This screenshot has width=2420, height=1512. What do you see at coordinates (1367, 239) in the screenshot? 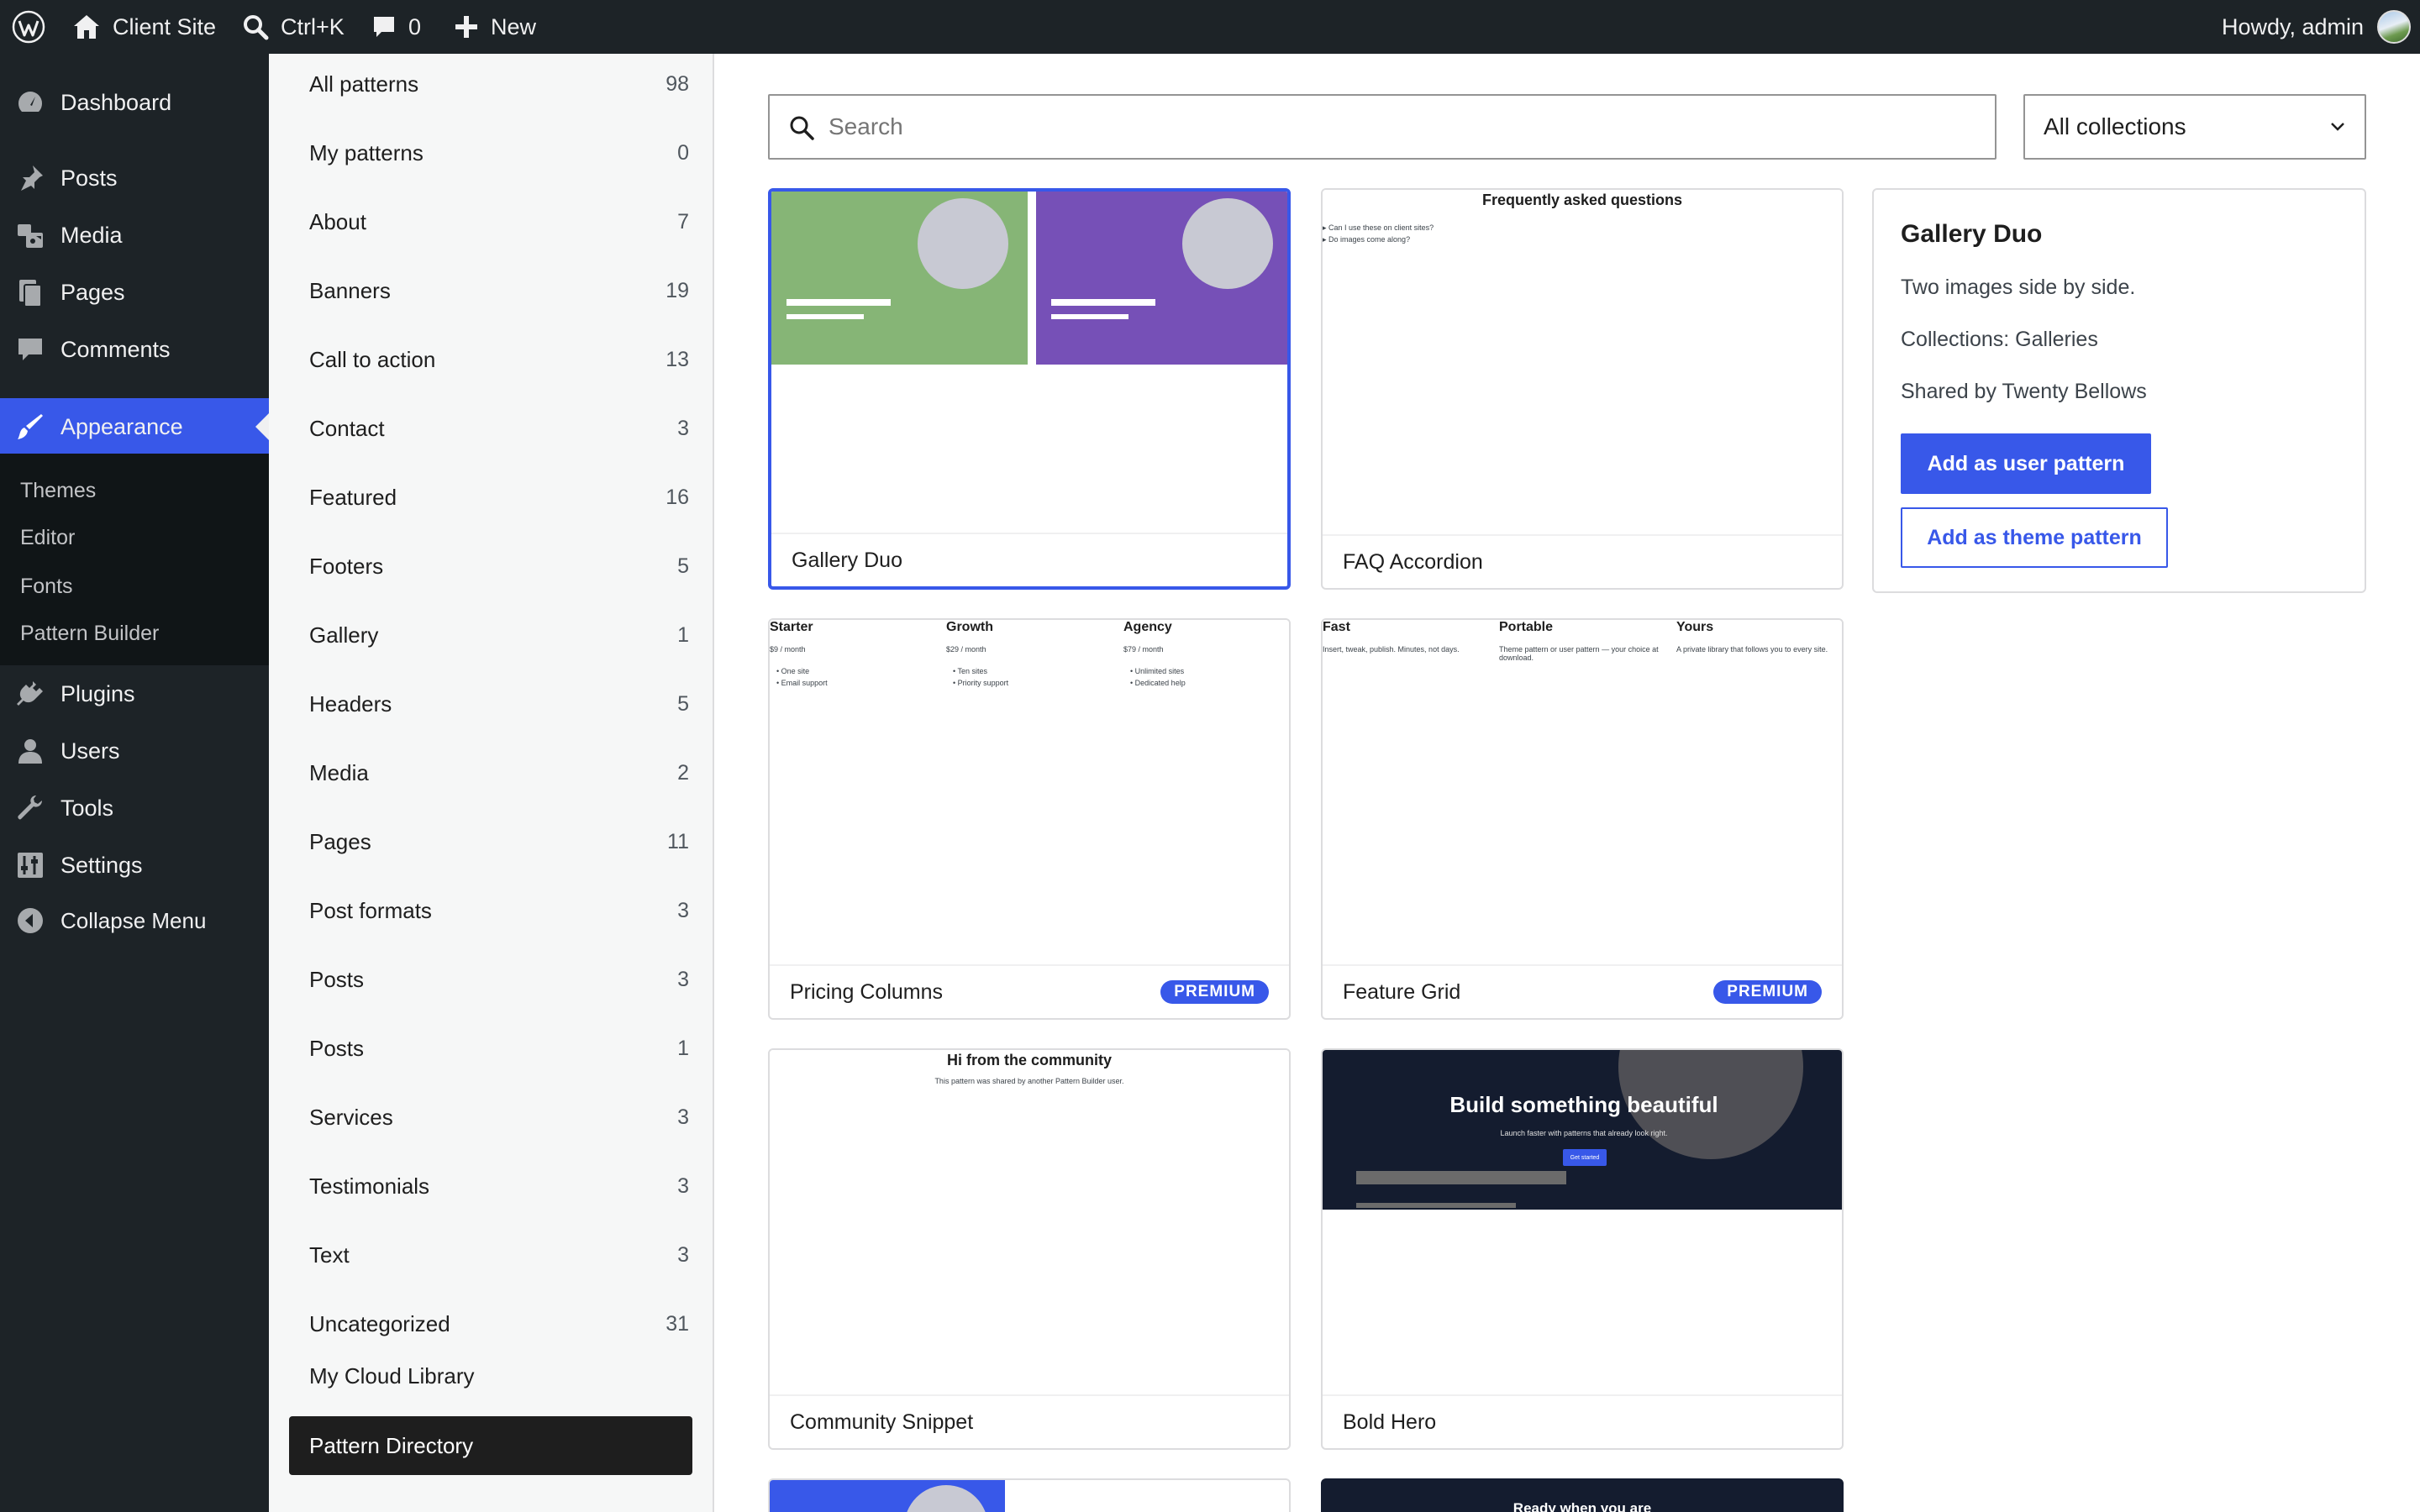
I see `preview-question: ▸ Do images come along?` at bounding box center [1367, 239].